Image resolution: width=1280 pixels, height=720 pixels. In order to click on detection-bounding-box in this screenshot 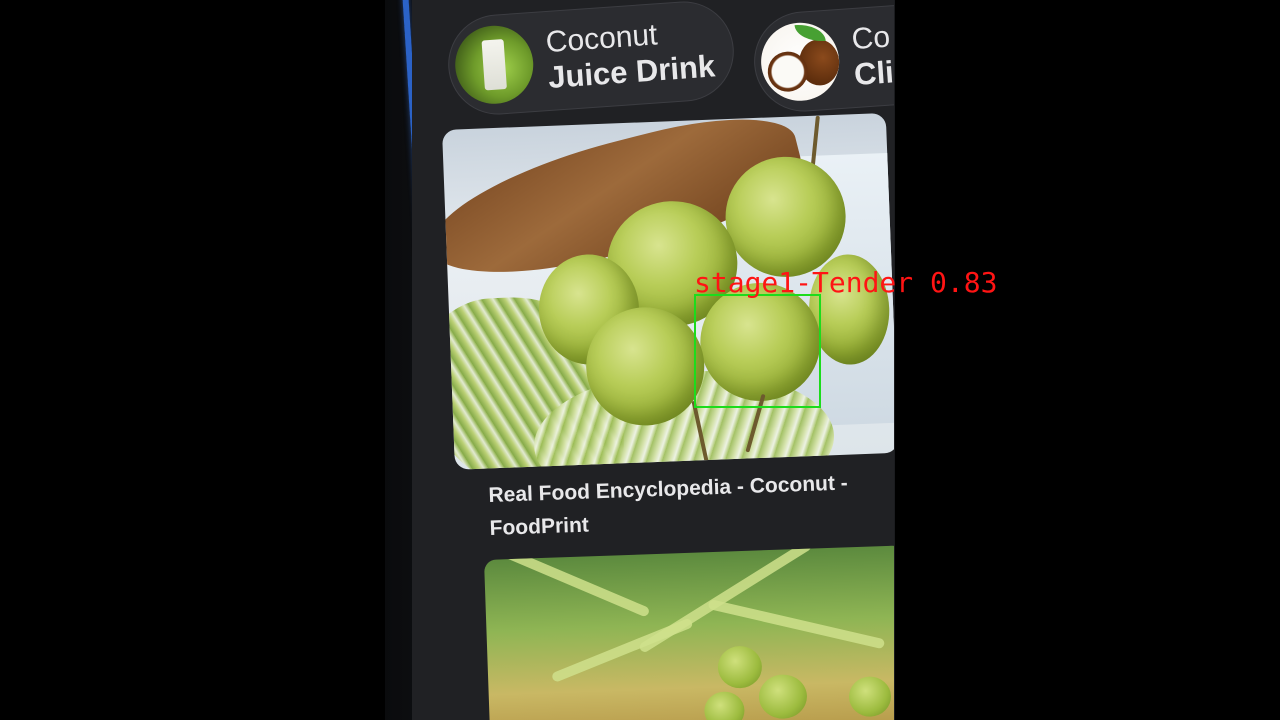, I will do `click(757, 351)`.